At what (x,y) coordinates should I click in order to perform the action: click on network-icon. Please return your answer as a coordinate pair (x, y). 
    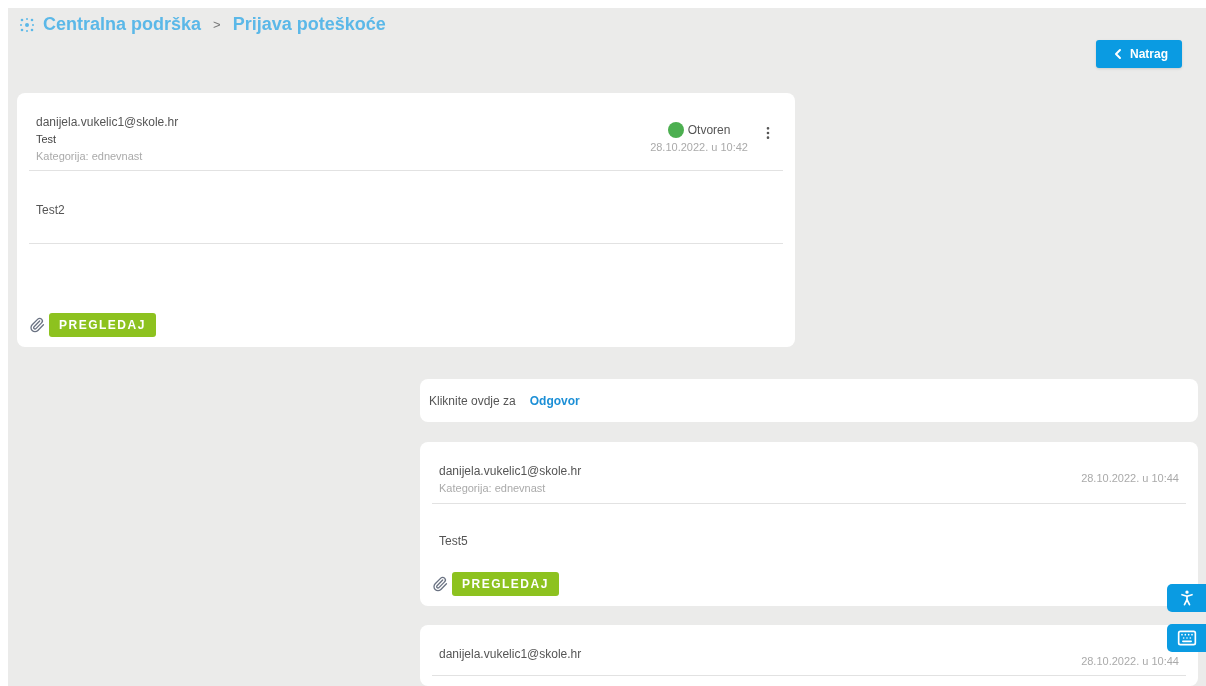
    Looking at the image, I should click on (27, 24).